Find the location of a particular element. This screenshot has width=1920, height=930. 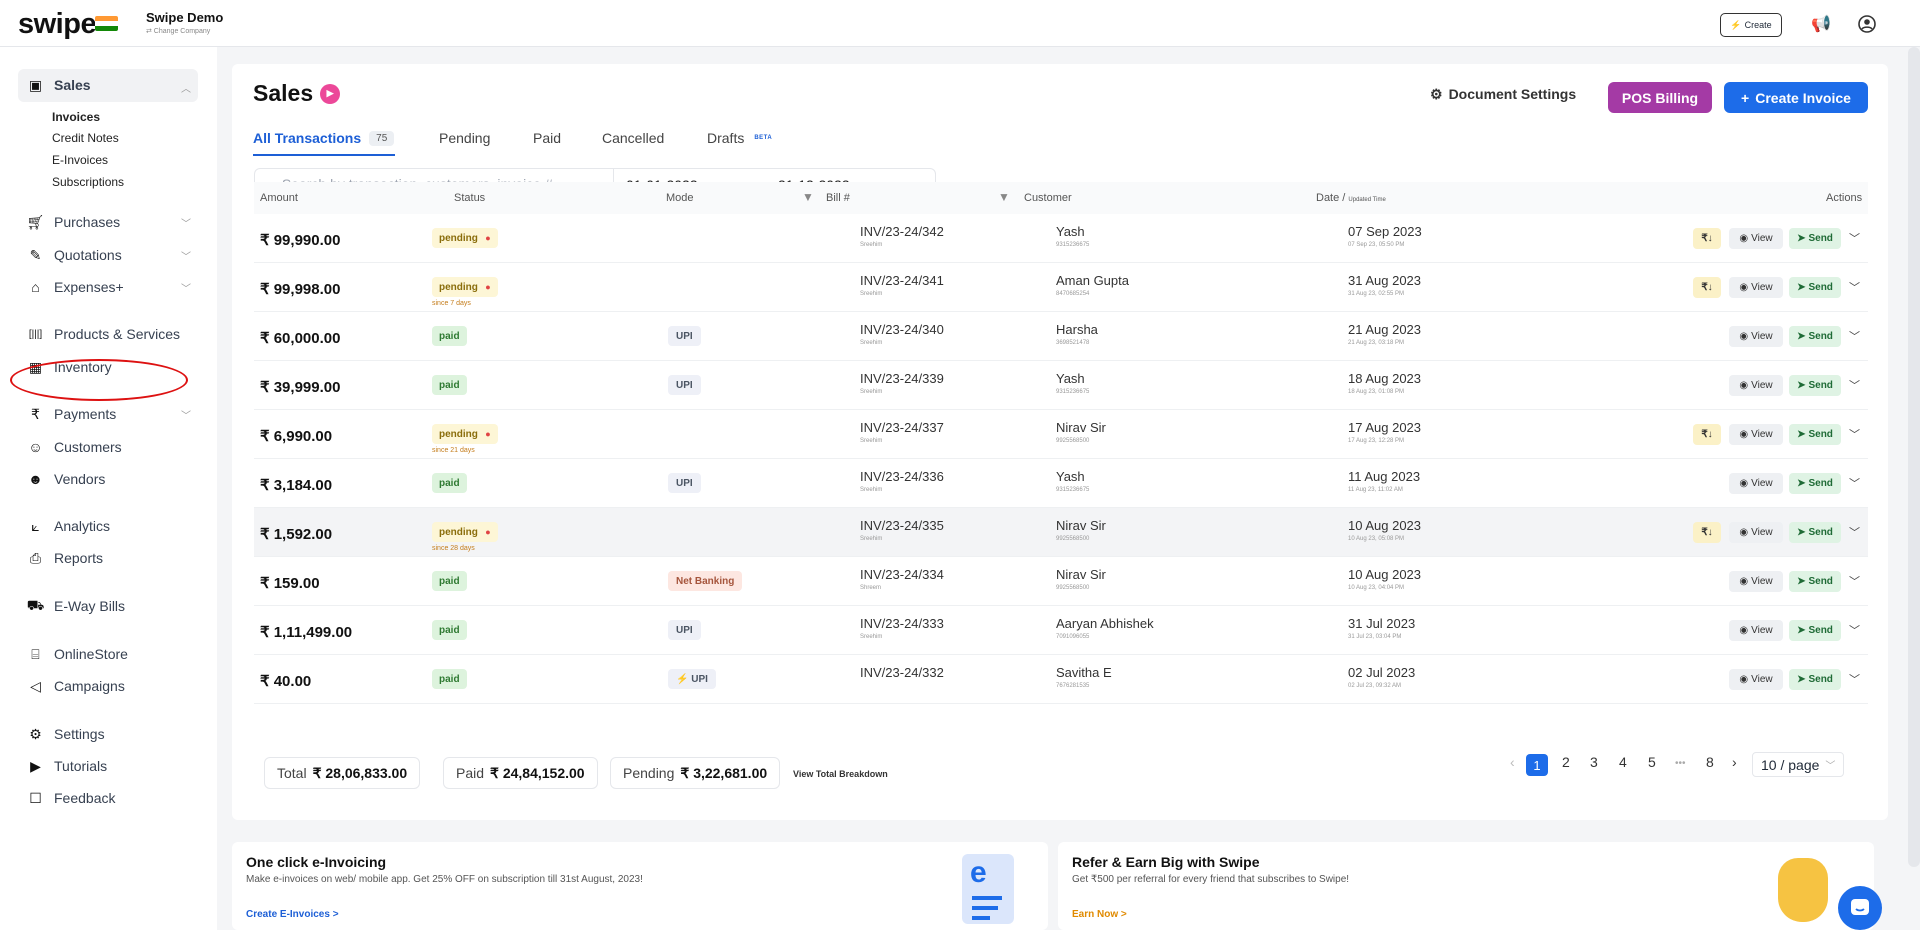

top-create-button: ⚡ Create is located at coordinates (1751, 25).